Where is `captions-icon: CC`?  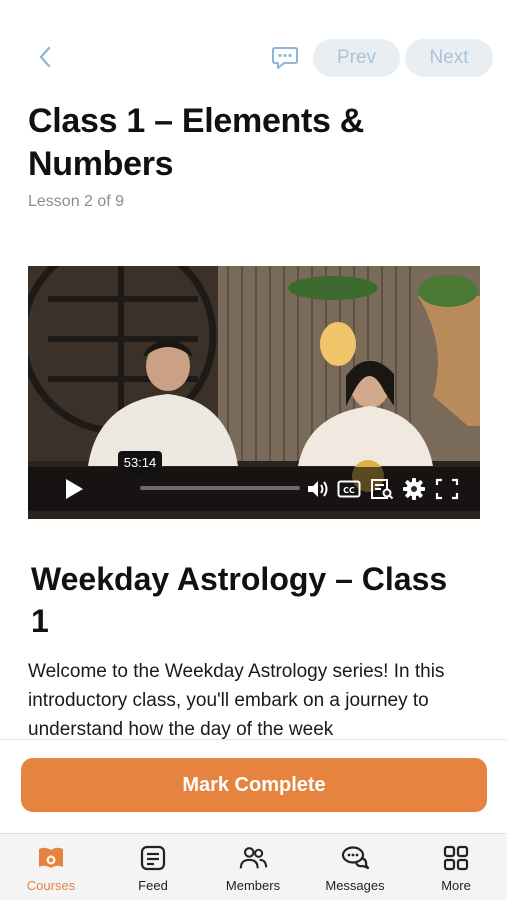 captions-icon: CC is located at coordinates (349, 489).